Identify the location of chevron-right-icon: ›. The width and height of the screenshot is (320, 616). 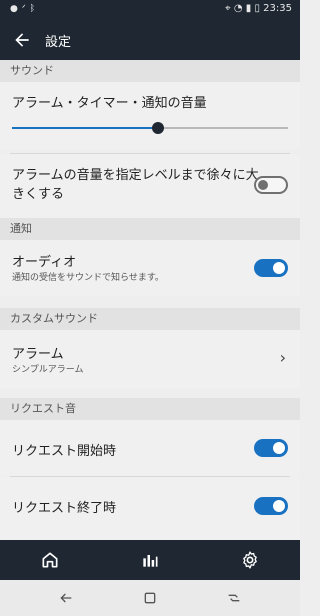
(282, 357).